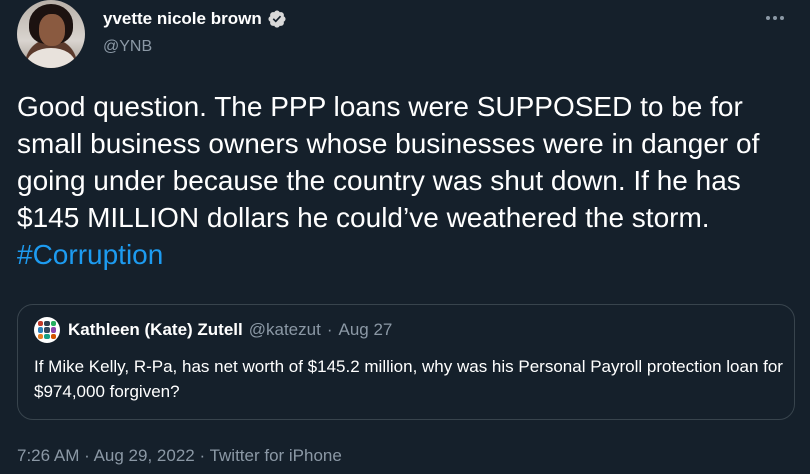 This screenshot has height=474, width=810. What do you see at coordinates (144, 455) in the screenshot?
I see `tweet-date: Aug 29, 2022` at bounding box center [144, 455].